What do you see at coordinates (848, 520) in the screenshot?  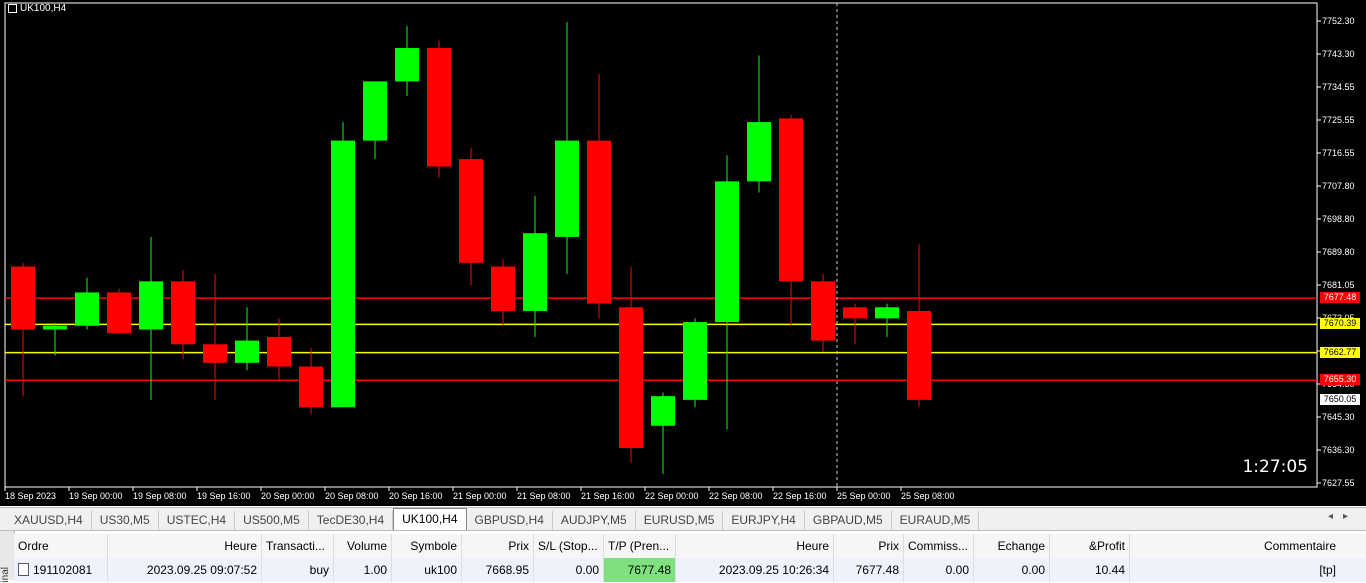 I see `tab-gbpaud: GBPAUD,M5` at bounding box center [848, 520].